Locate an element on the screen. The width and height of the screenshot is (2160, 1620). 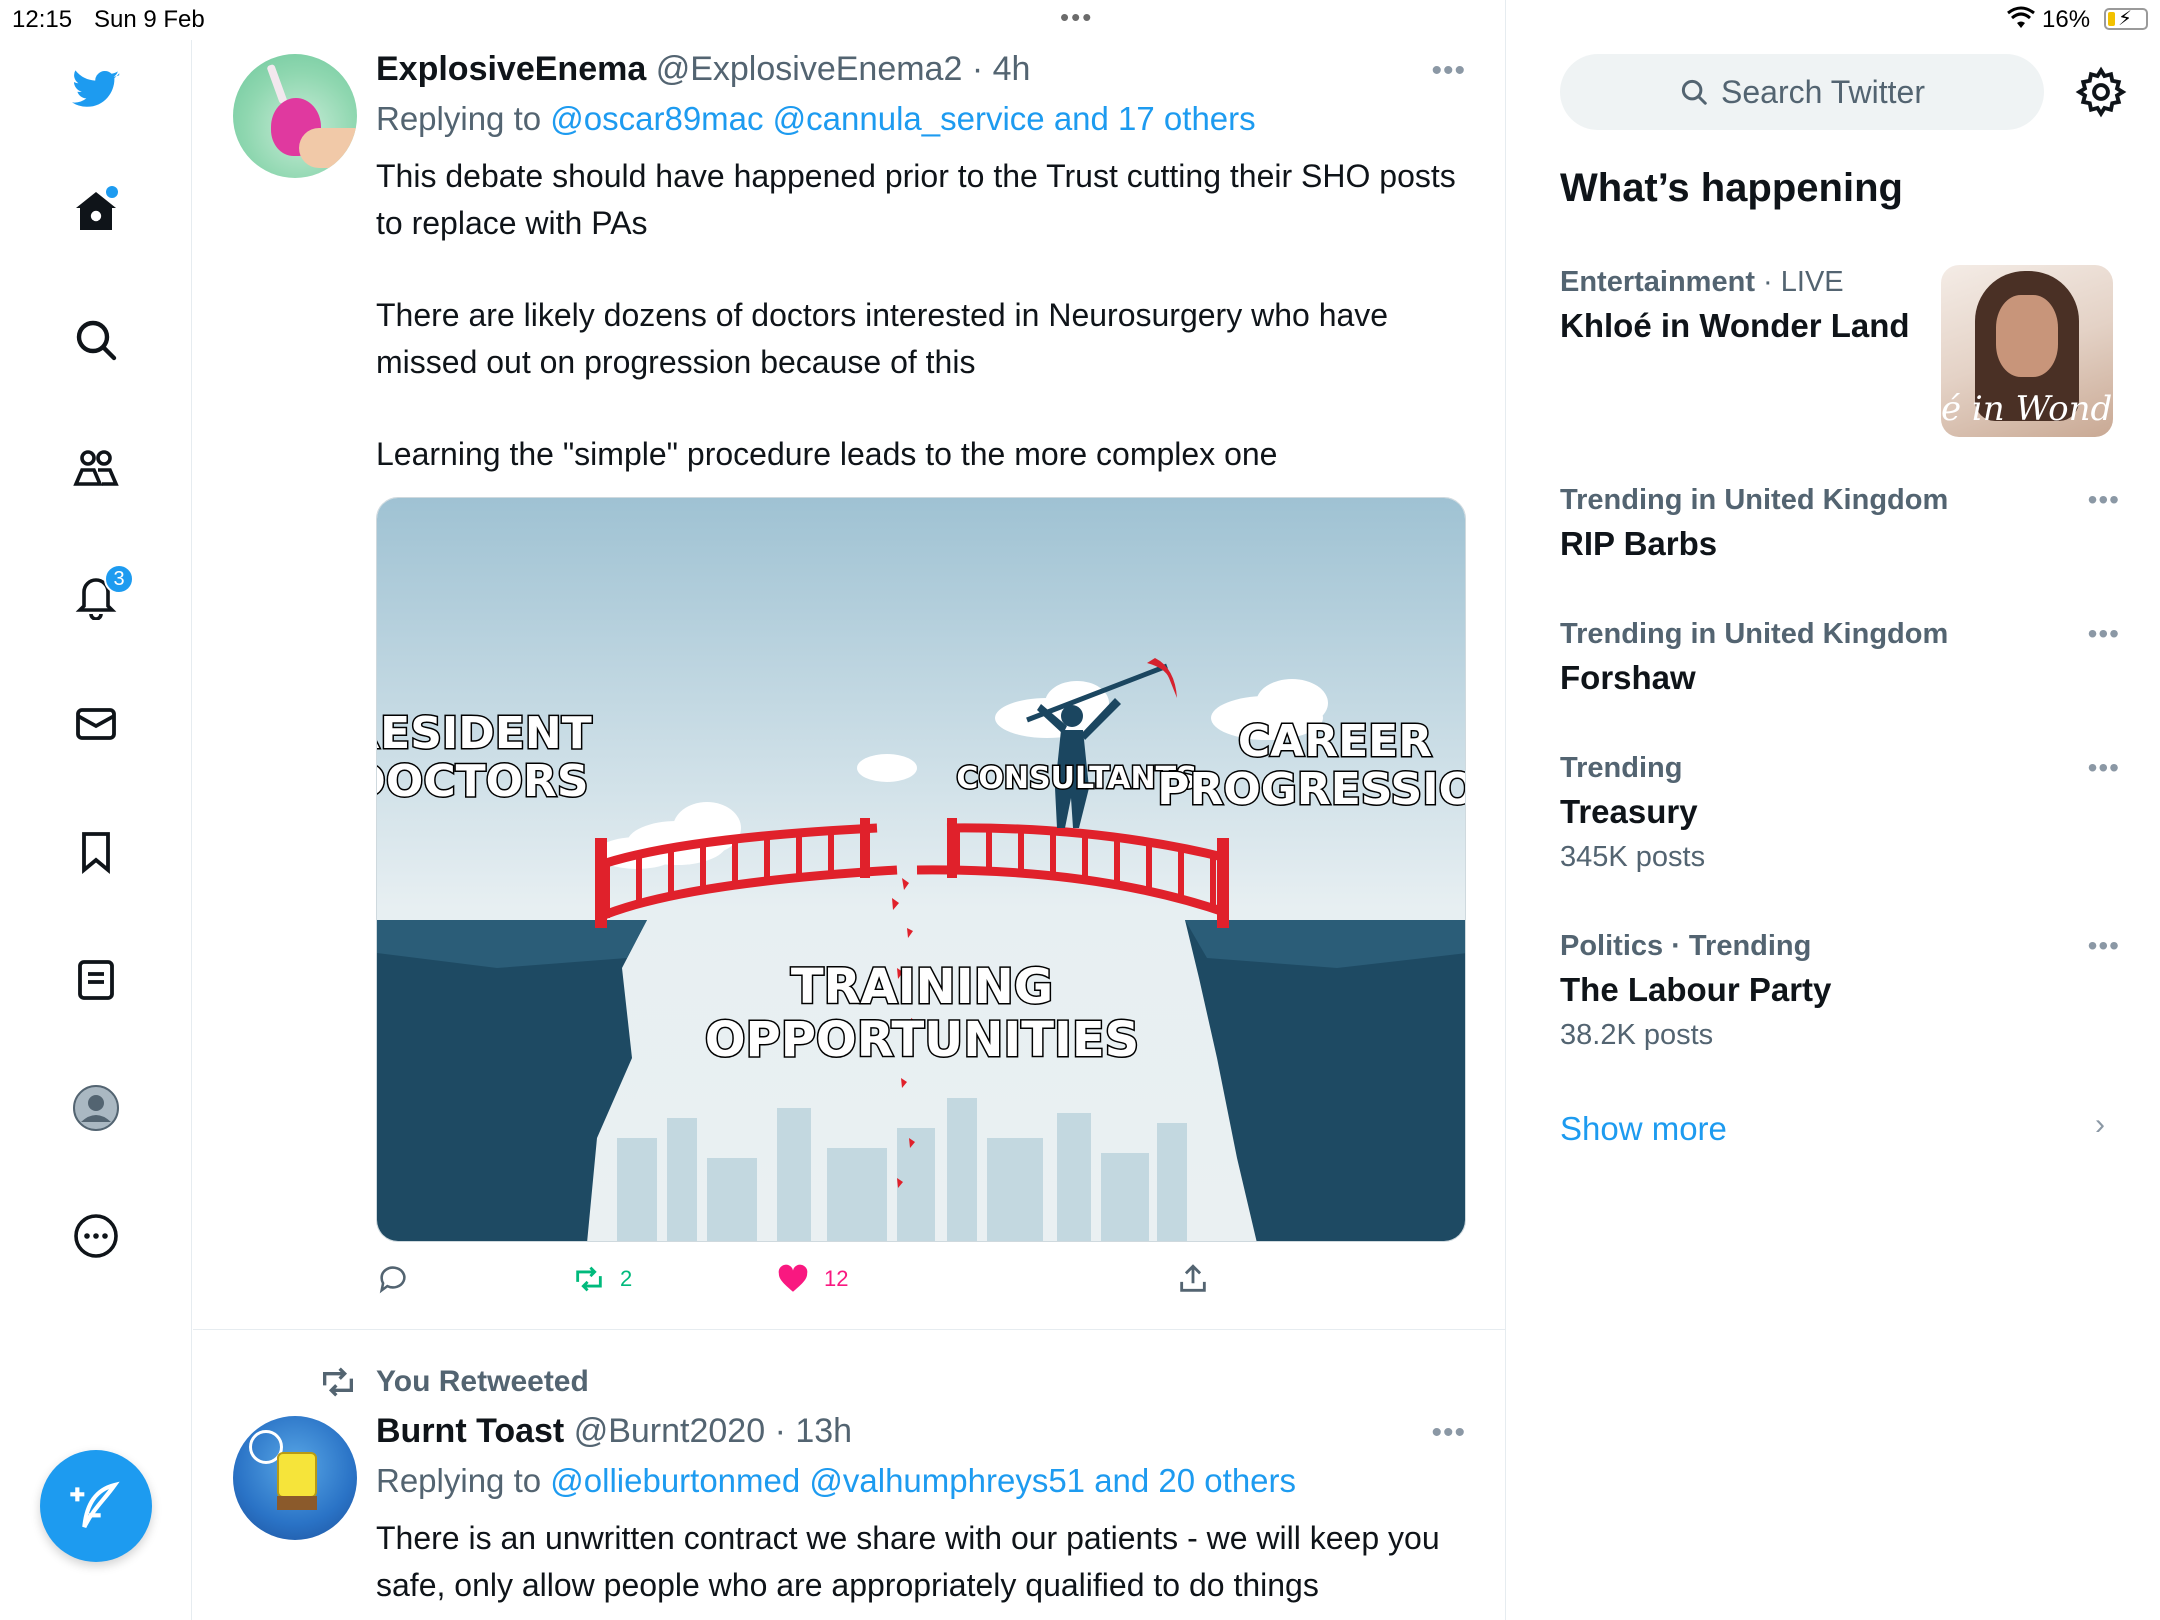
battery-icon: ⚡ is located at coordinates (2126, 19).